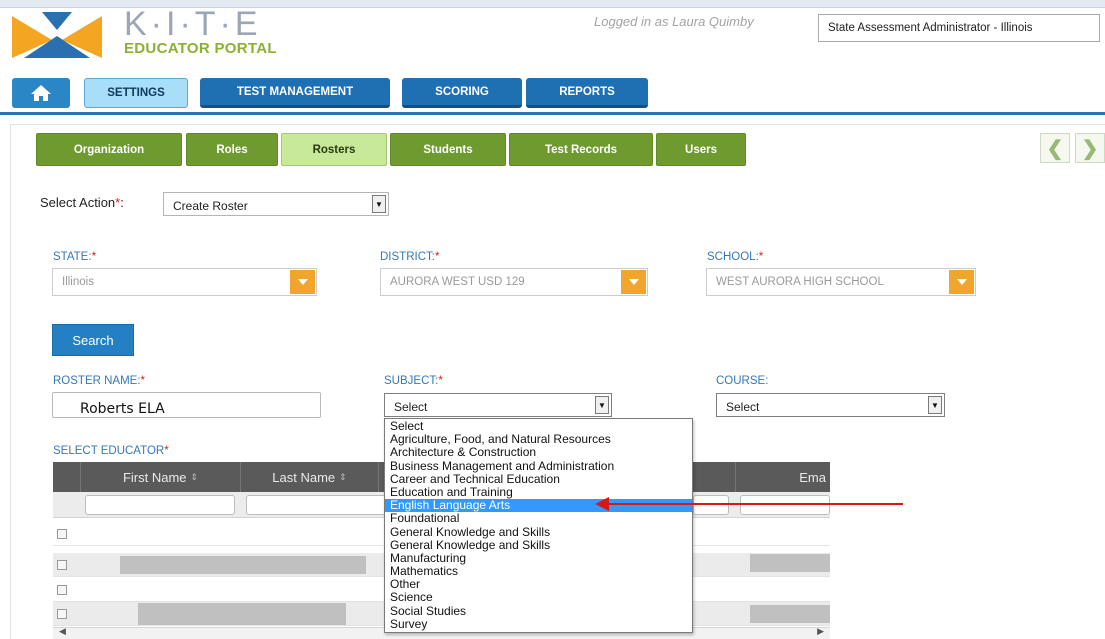  Describe the element at coordinates (210, 206) in the screenshot. I see `select-action-value: Create Roster` at that location.